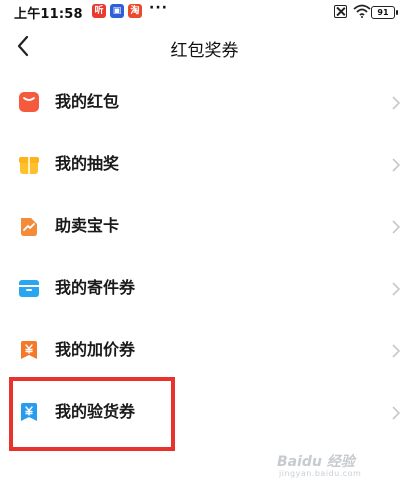 The width and height of the screenshot is (409, 491). Describe the element at coordinates (29, 227) in the screenshot. I see `trend-card-icon` at that location.